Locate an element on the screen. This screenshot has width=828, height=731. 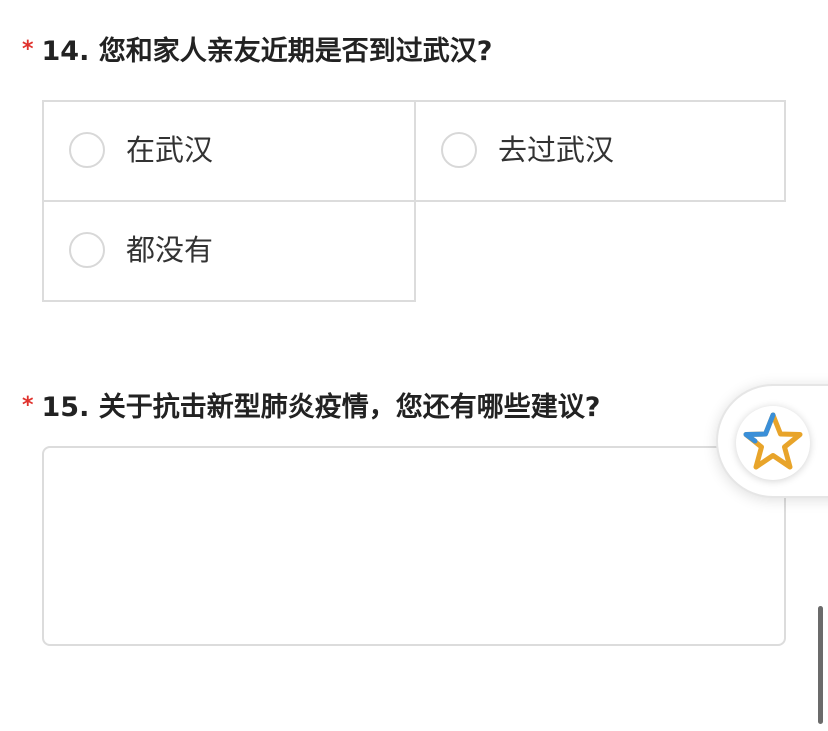
floating-favorite-widget is located at coordinates (772, 441).